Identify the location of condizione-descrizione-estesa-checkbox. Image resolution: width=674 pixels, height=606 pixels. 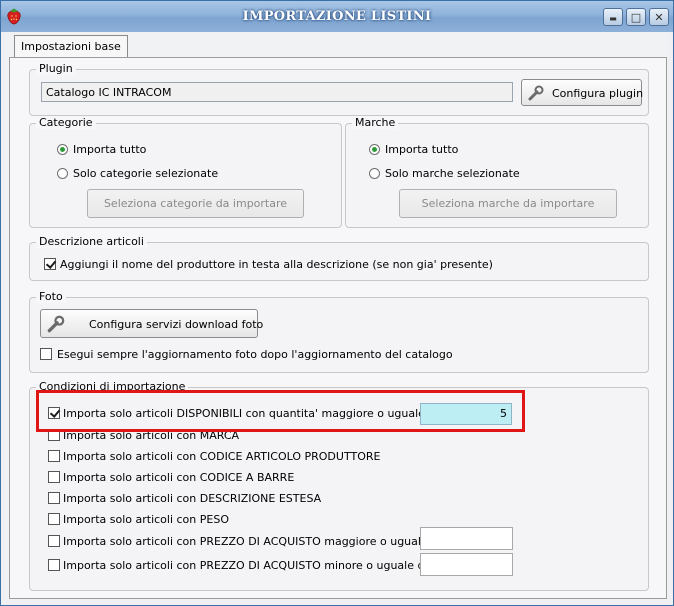
(54, 498).